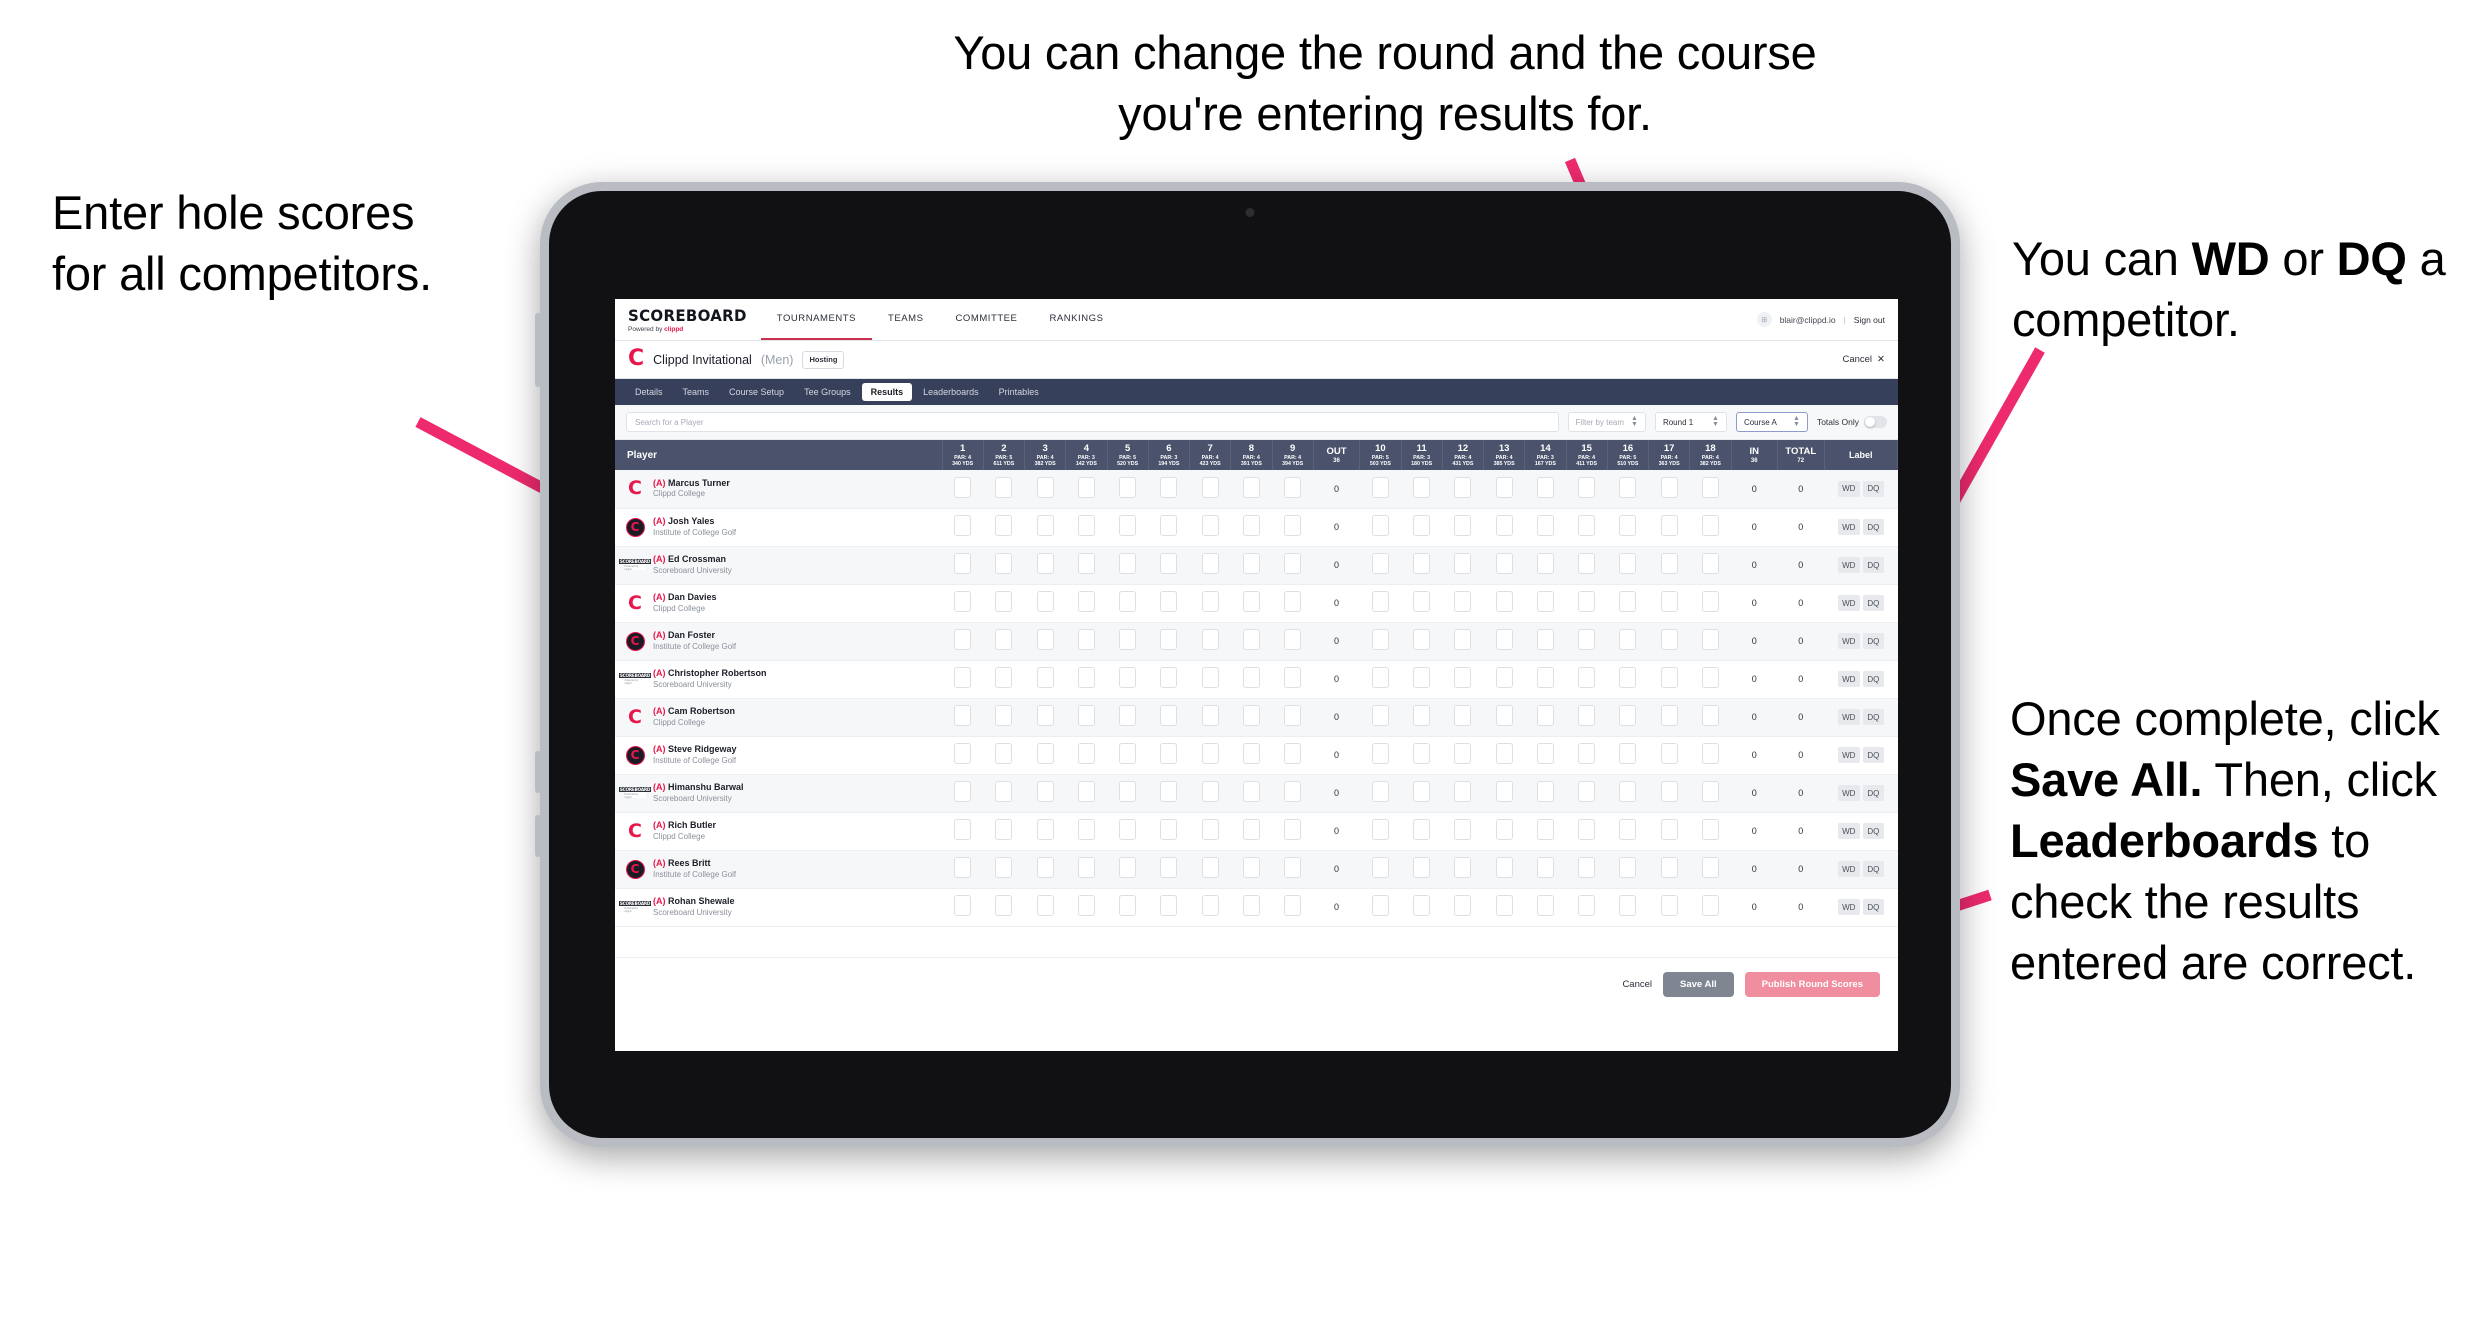 Image resolution: width=2489 pixels, height=1339 pixels. Describe the element at coordinates (1875, 422) in the screenshot. I see `totals-only-toggle` at that location.